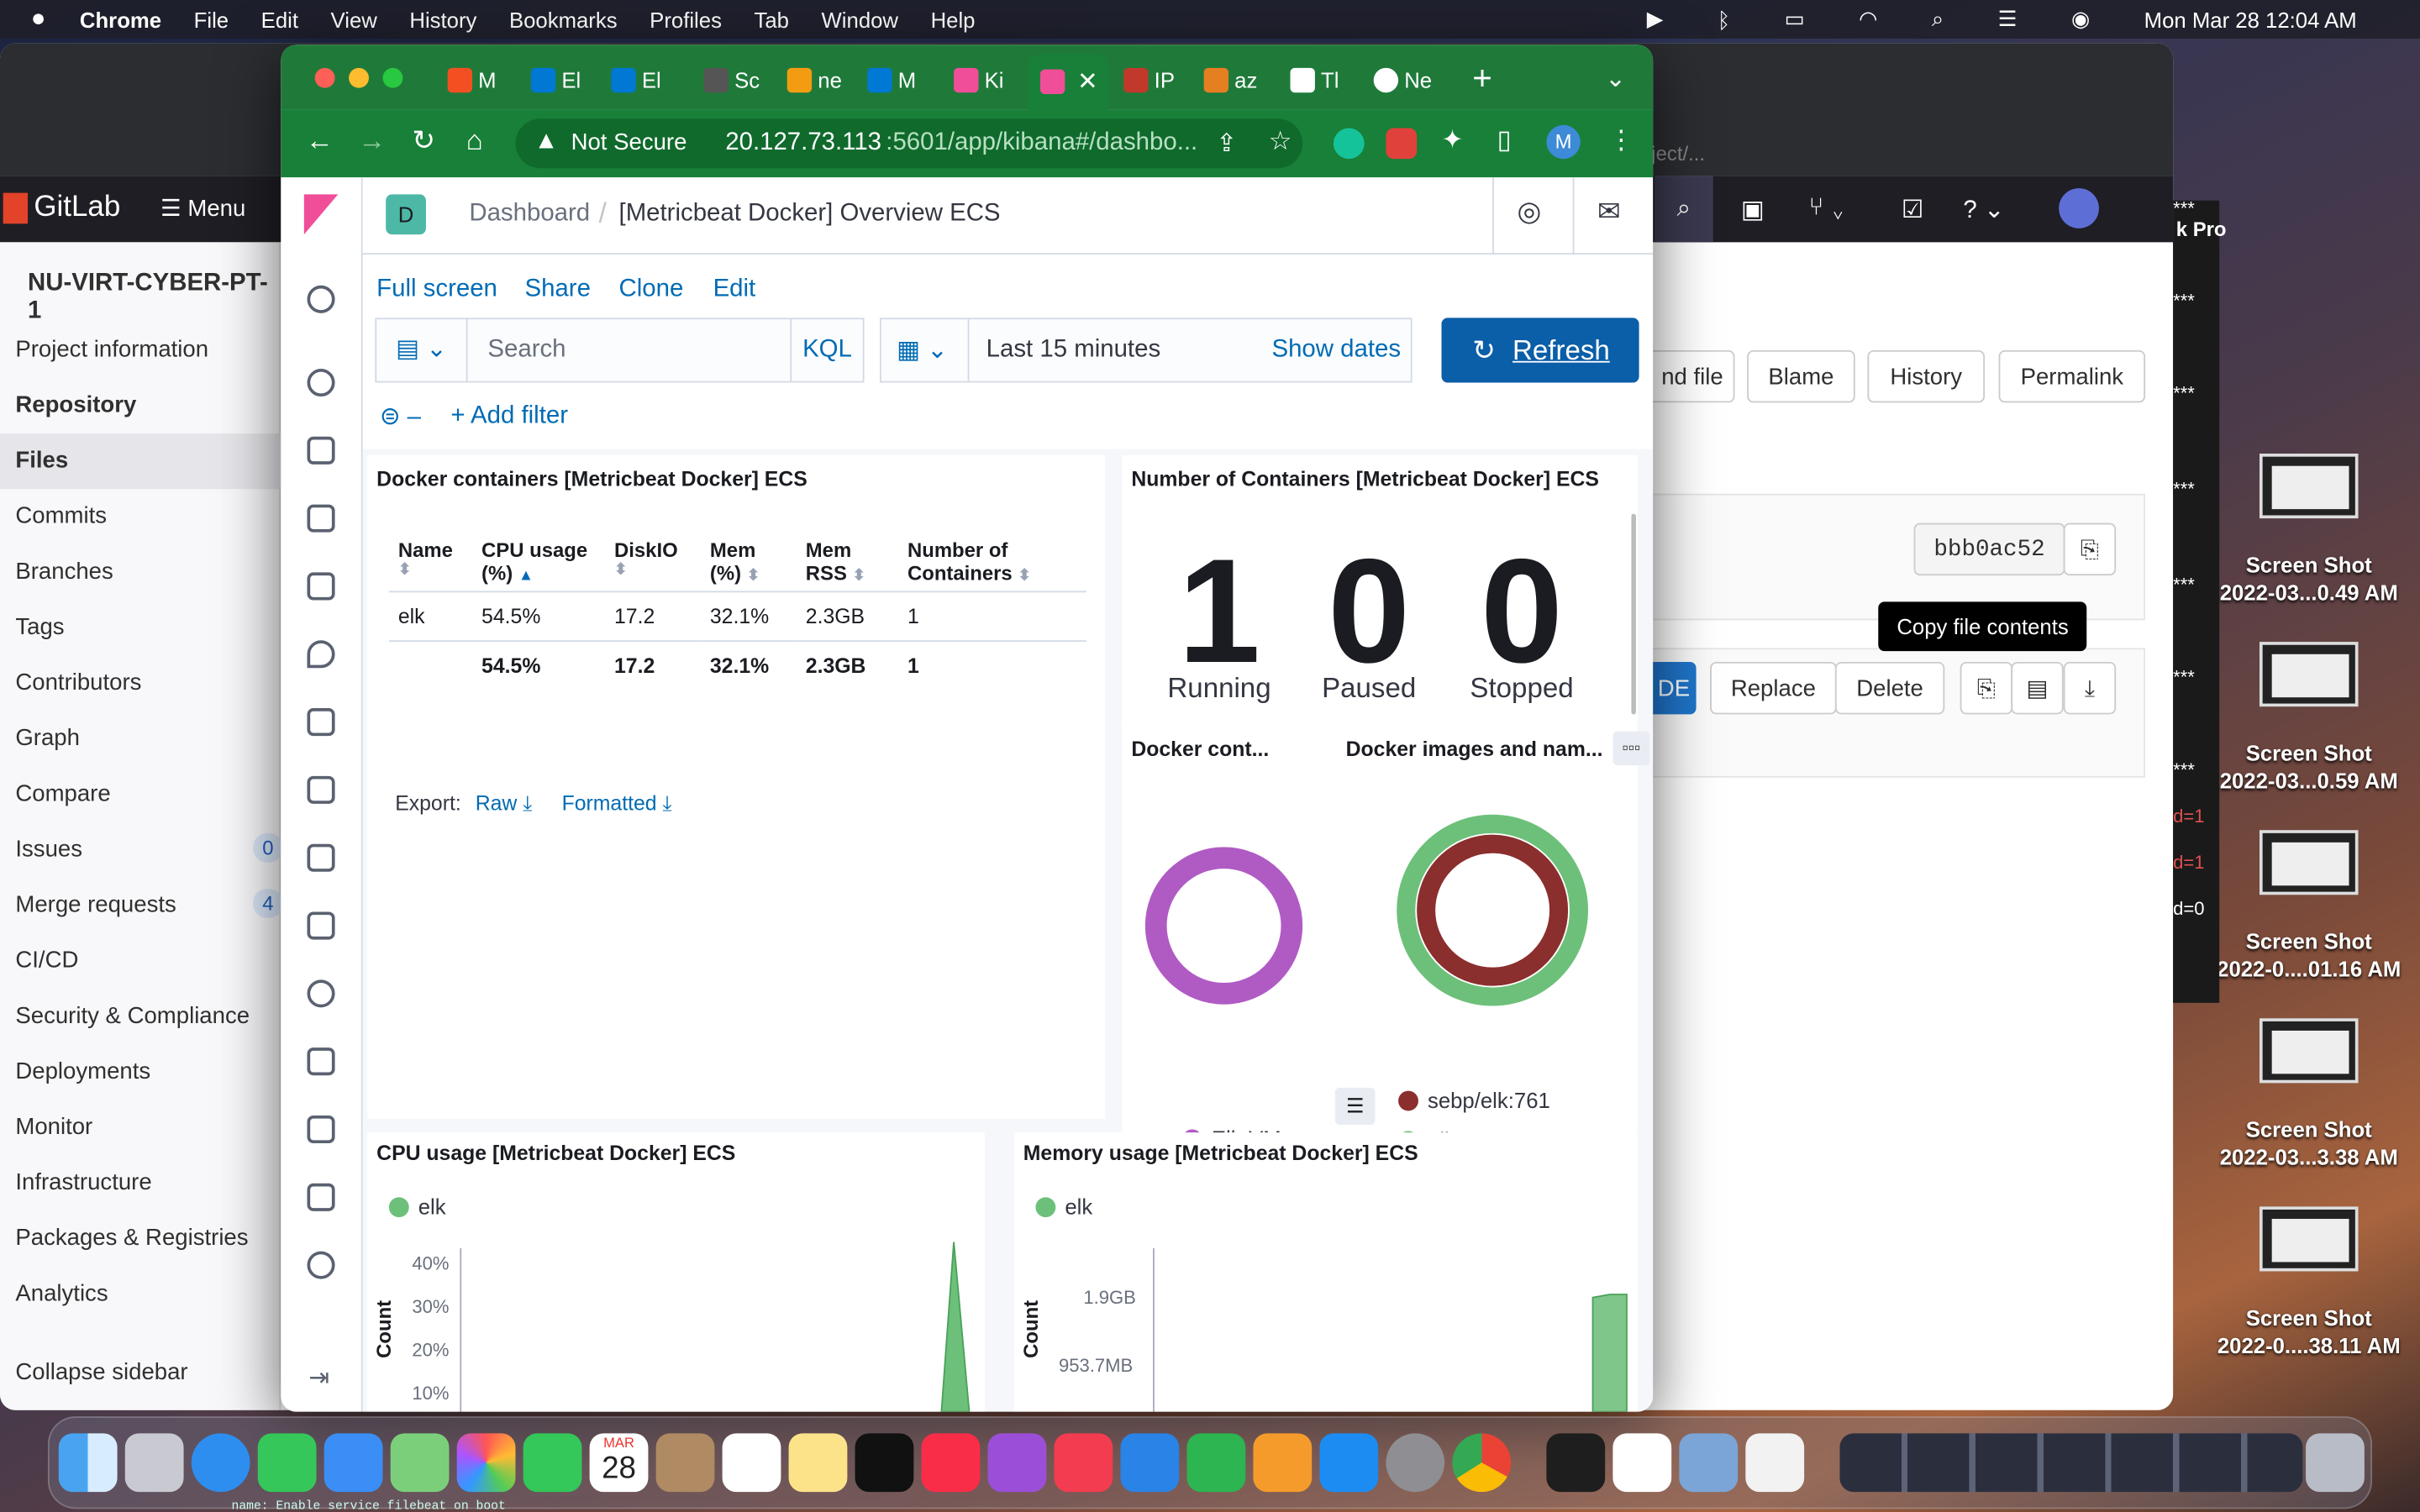 The image size is (2420, 1512). Describe the element at coordinates (64, 572) in the screenshot. I see `sidebar-branches: Branches` at that location.